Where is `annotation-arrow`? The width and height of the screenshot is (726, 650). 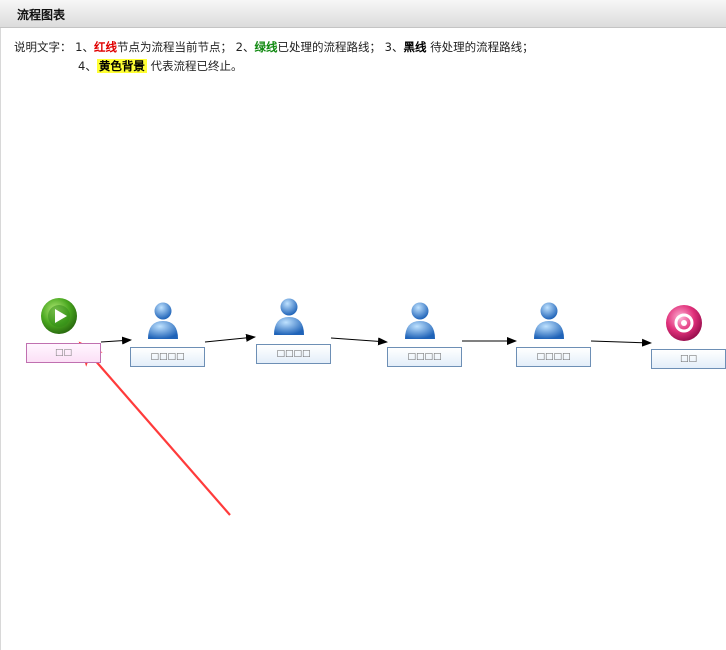
annotation-arrow is located at coordinates (154, 428).